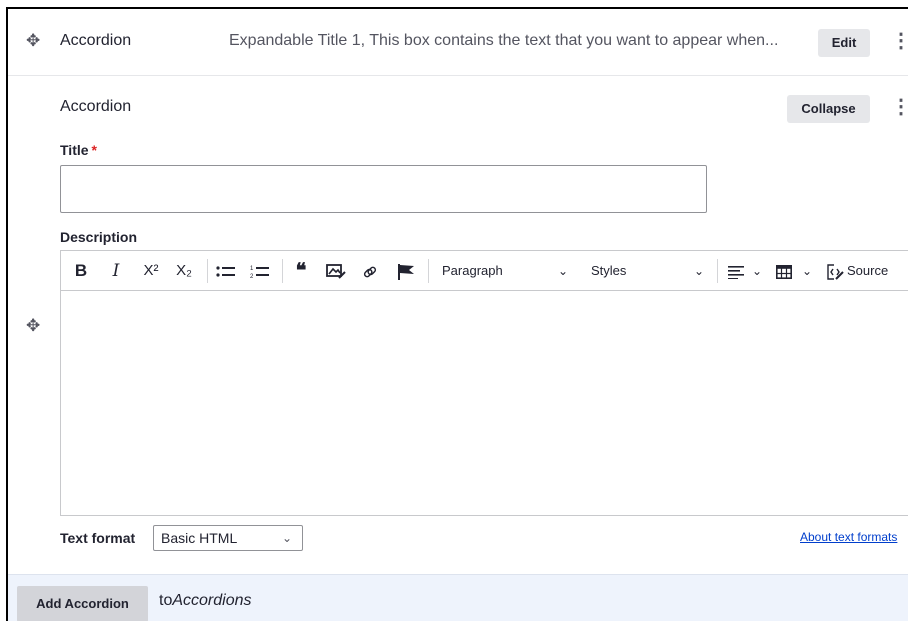 The height and width of the screenshot is (621, 908). Describe the element at coordinates (96, 106) in the screenshot. I see `expanded-paragraph-type-label: Accordion` at that location.